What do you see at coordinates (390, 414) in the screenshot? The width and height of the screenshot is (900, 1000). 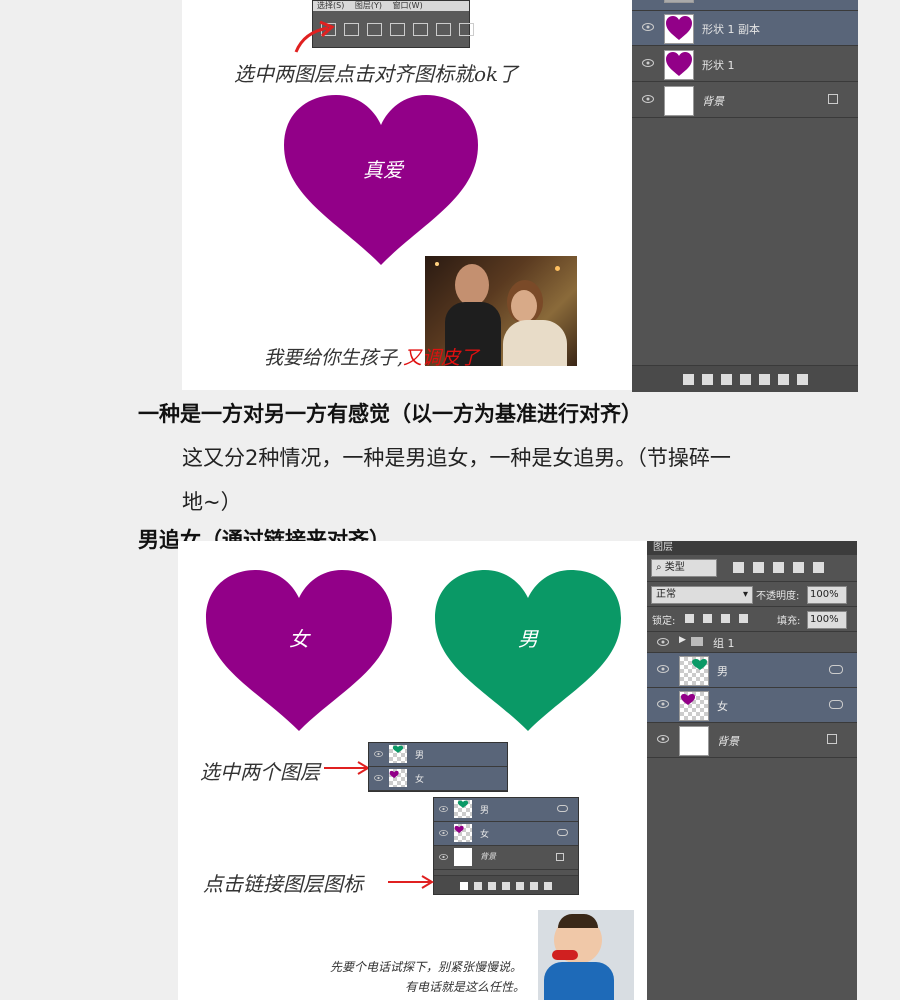 I see `section1-heading: 一种是一方对另一方有感觉（以一方为基准进行对齐）` at bounding box center [390, 414].